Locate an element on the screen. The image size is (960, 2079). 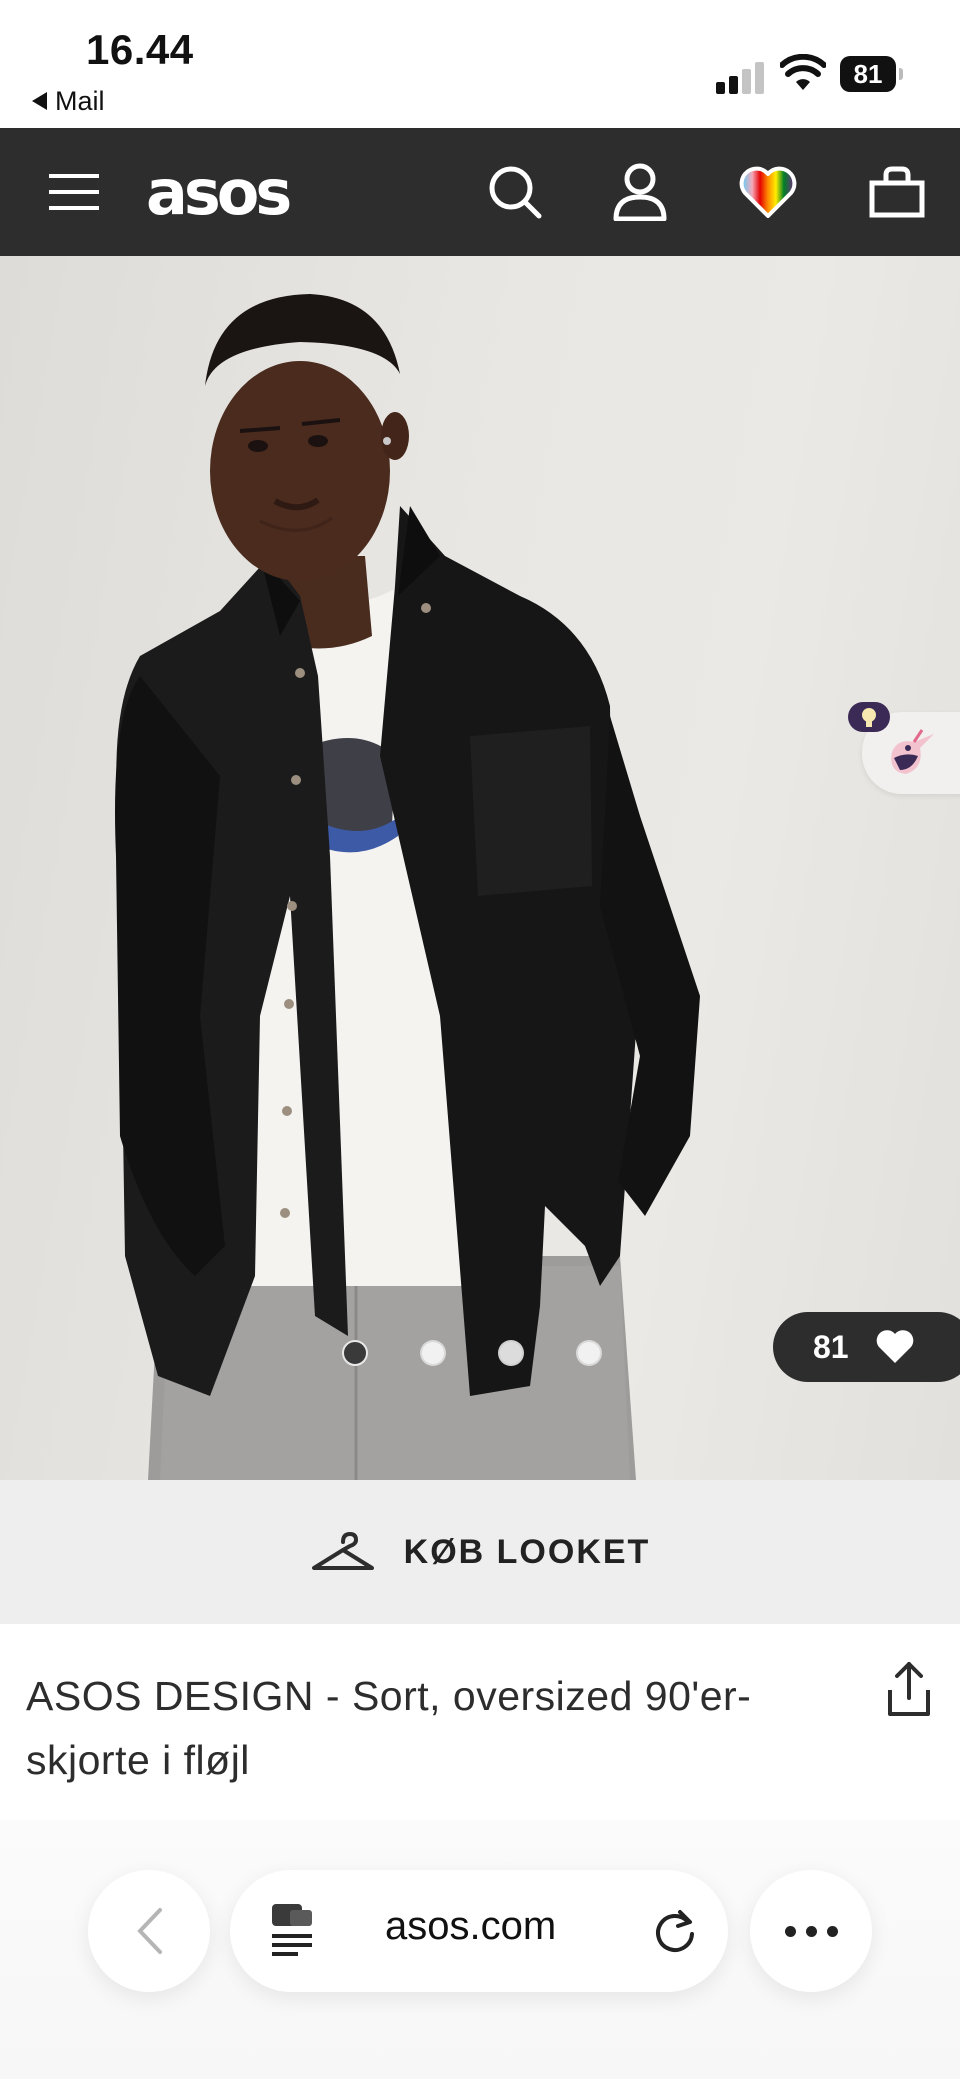
buy-the-look-button: KØB LOOKET is located at coordinates (480, 1552).